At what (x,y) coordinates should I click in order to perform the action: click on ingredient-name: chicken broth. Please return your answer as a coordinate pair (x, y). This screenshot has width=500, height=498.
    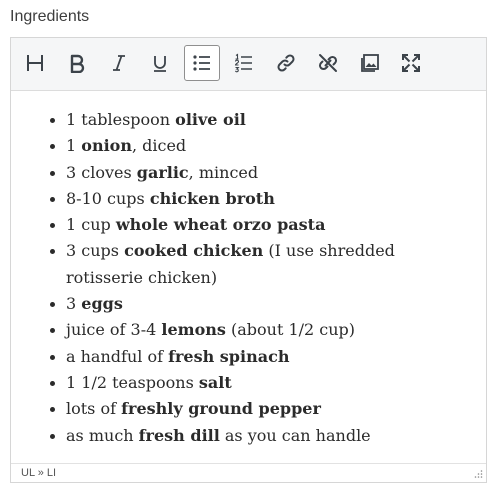
    Looking at the image, I should click on (212, 198).